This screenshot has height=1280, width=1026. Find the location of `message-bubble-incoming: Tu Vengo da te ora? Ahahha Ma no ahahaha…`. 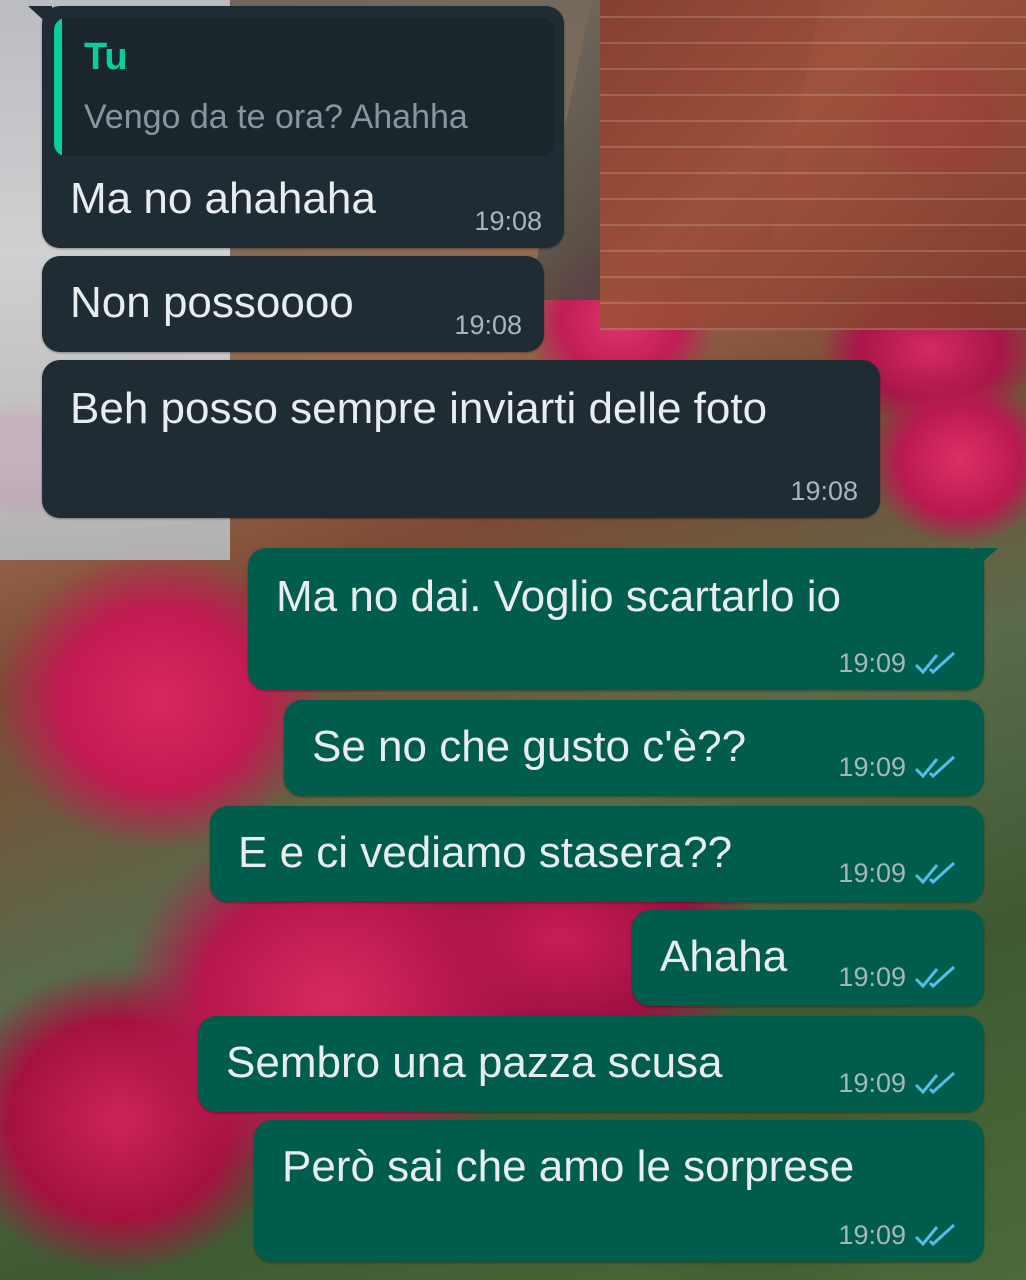

message-bubble-incoming: Tu Vengo da te ora? Ahahha Ma no ahahaha… is located at coordinates (296, 127).